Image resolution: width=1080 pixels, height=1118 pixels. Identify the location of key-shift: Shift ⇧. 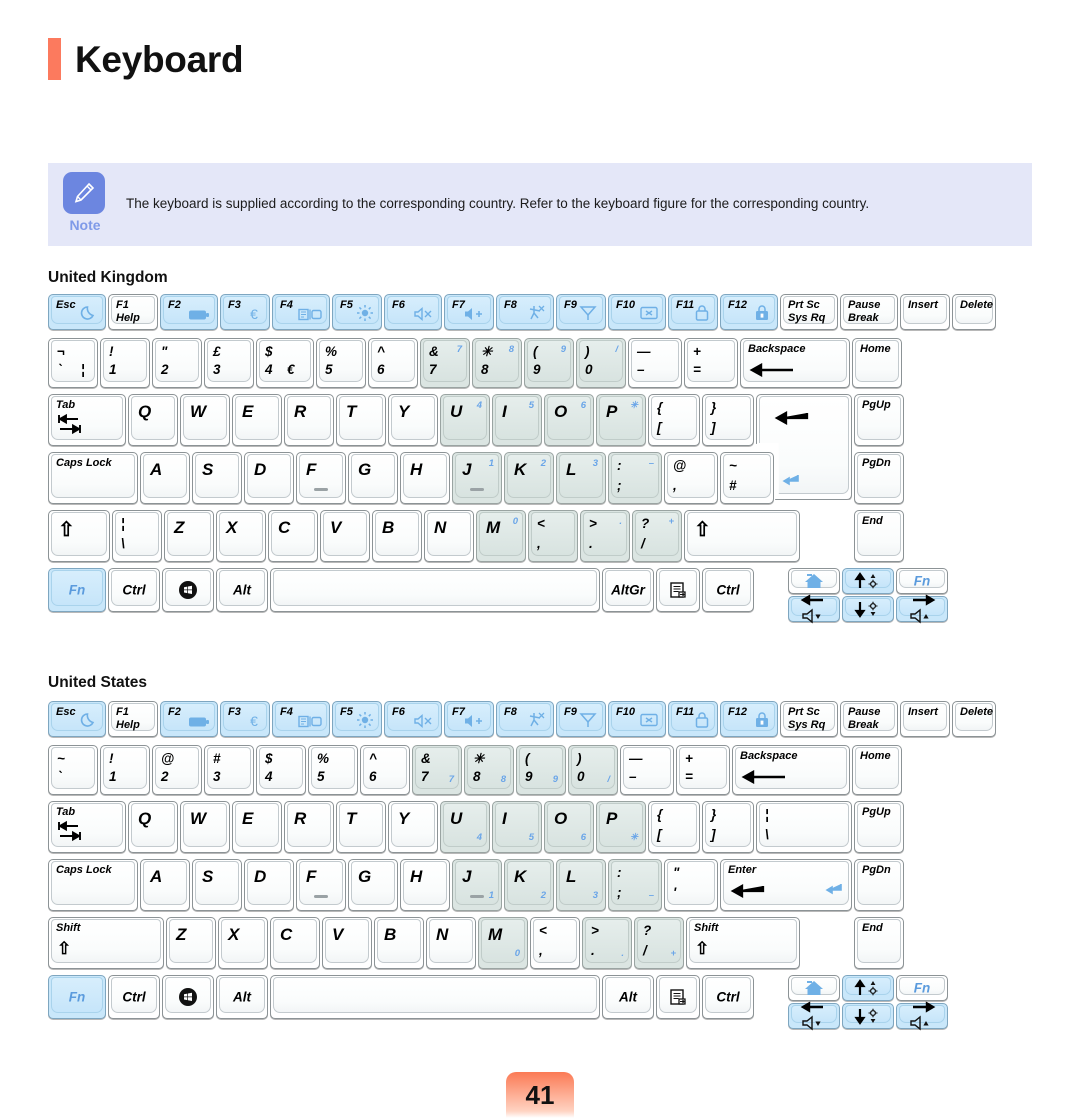
(743, 943).